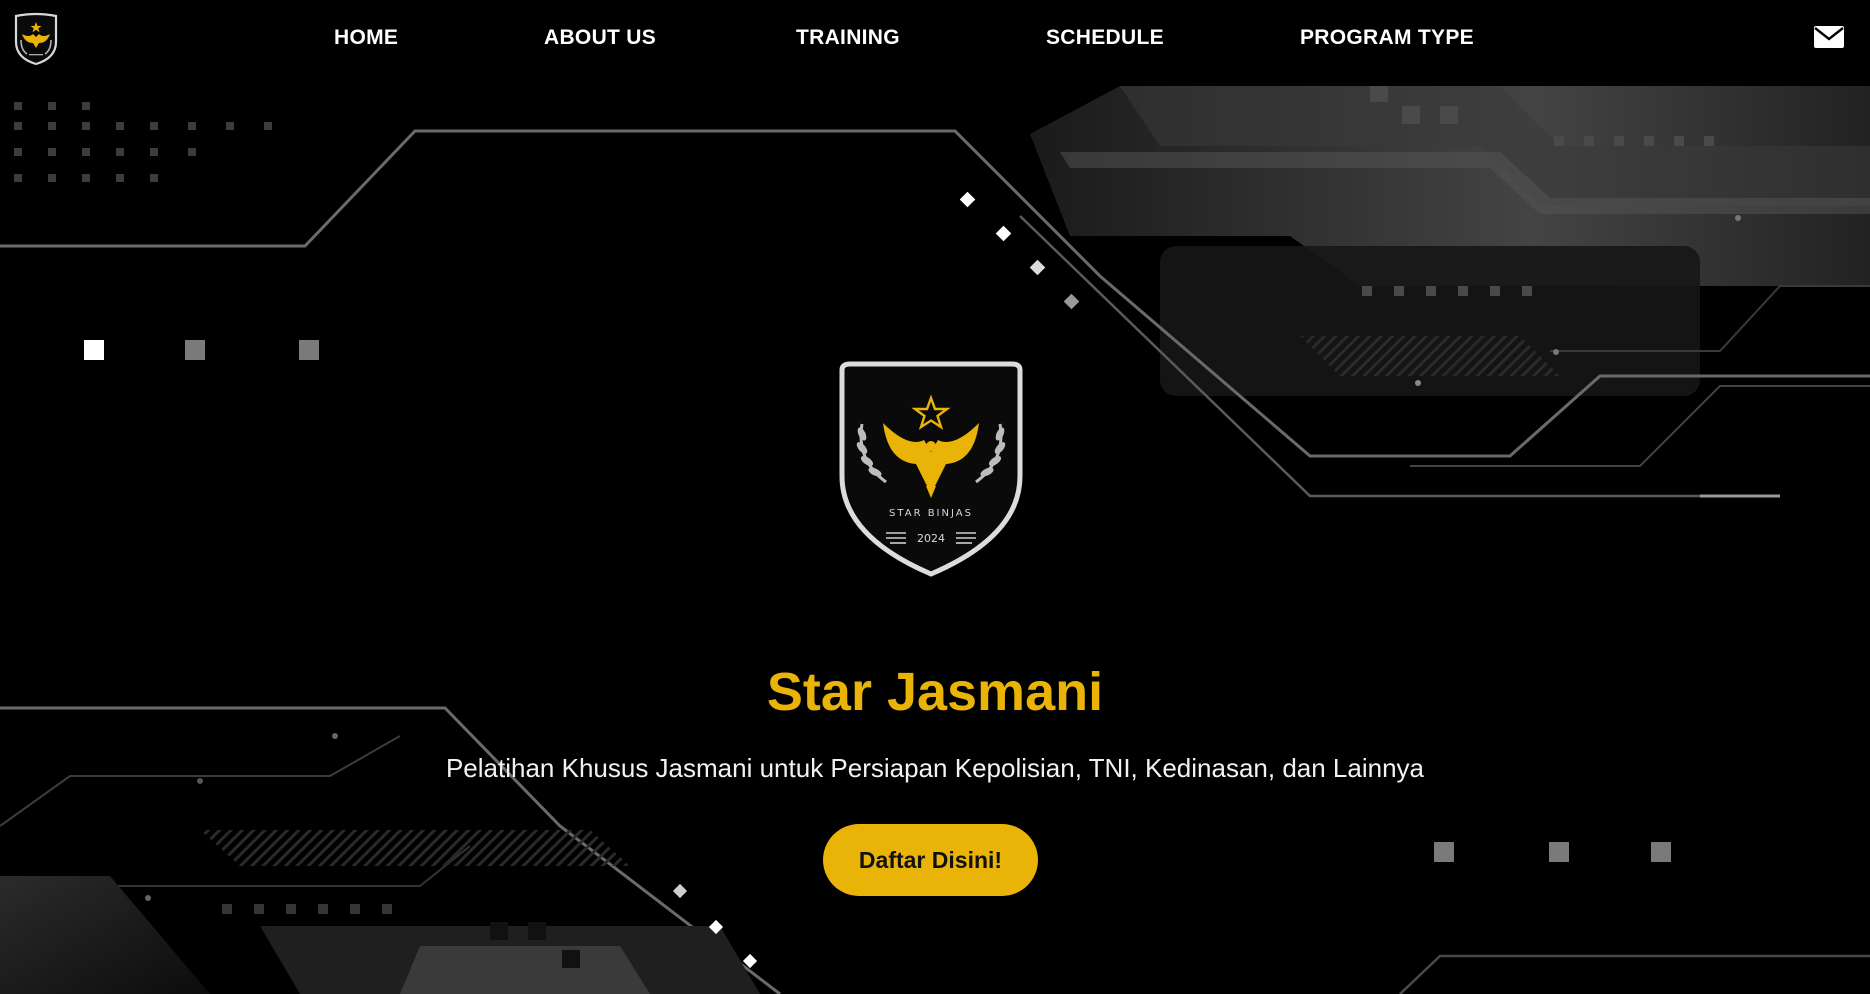 This screenshot has width=1870, height=994. What do you see at coordinates (930, 860) in the screenshot?
I see `register-button: Daftar Disini!` at bounding box center [930, 860].